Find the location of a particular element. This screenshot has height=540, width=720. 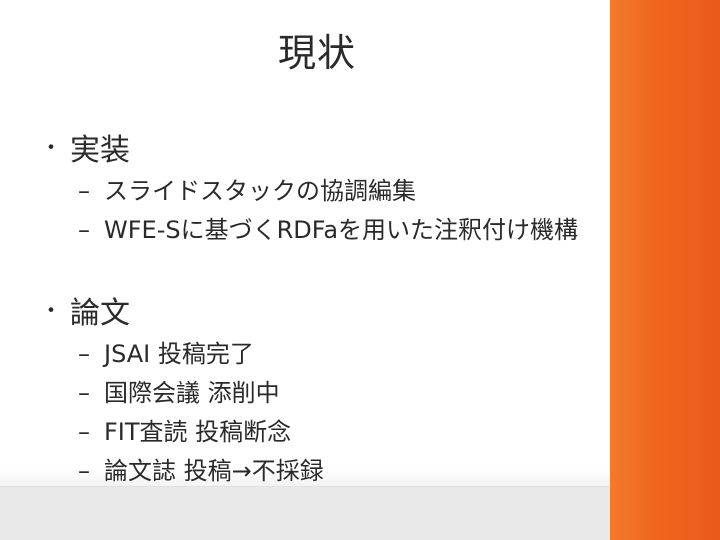

sub-item: – 論文誌 投稿→不採録 is located at coordinates (201, 471).